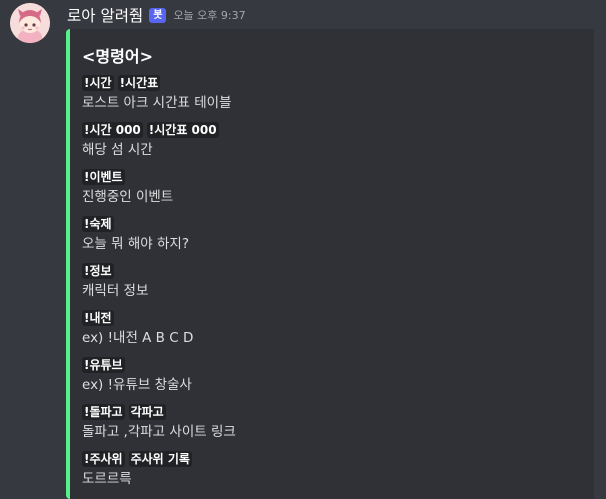 The height and width of the screenshot is (499, 606). Describe the element at coordinates (98, 271) in the screenshot. I see `command-code: !정보` at that location.